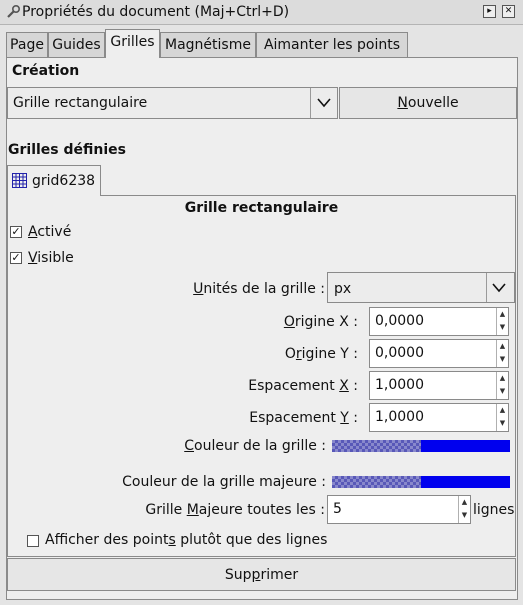 Image resolution: width=523 pixels, height=605 pixels. I want to click on major-every-spinbox: 5 ▲ ▼, so click(399, 509).